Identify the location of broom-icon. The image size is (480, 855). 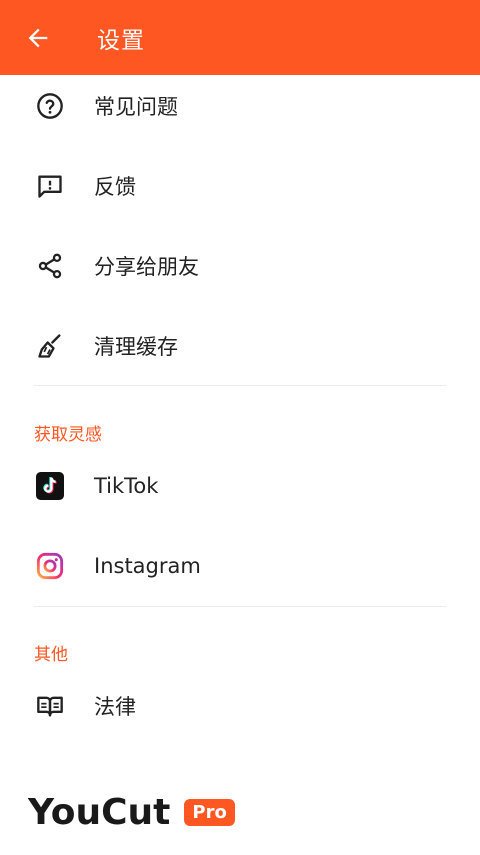
(50, 346).